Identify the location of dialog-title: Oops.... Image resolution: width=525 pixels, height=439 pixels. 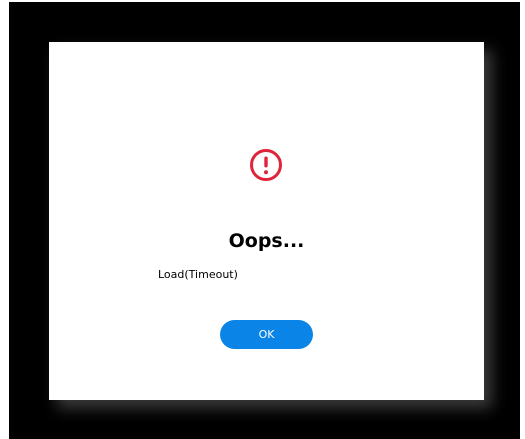
(266, 241).